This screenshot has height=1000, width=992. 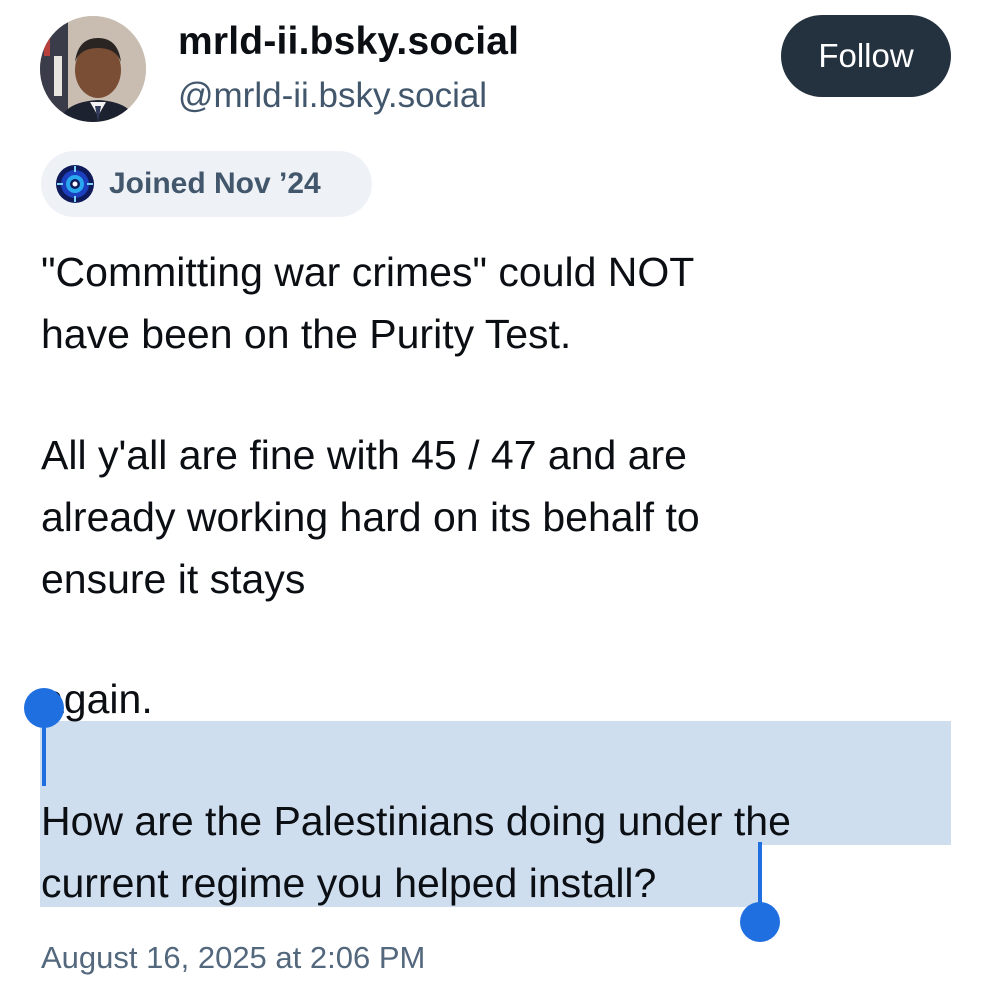 I want to click on user-avatar, so click(x=93, y=69).